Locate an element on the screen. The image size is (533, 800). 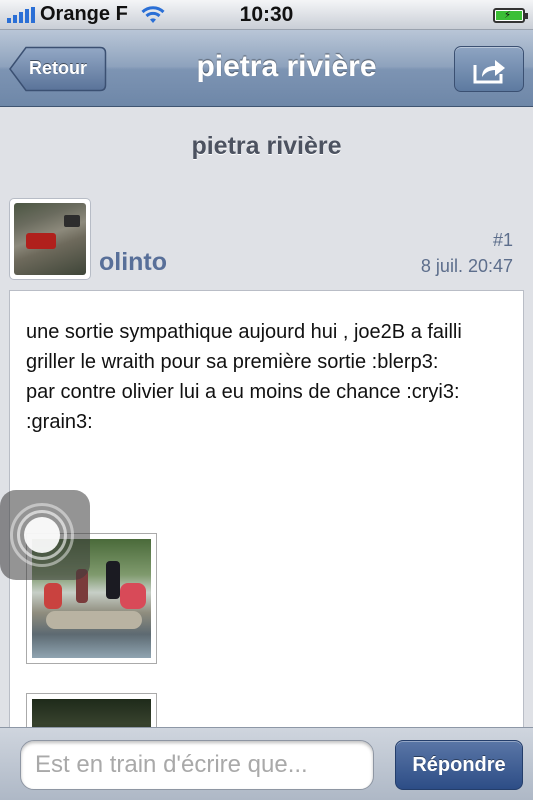
avatar-image is located at coordinates (50, 239).